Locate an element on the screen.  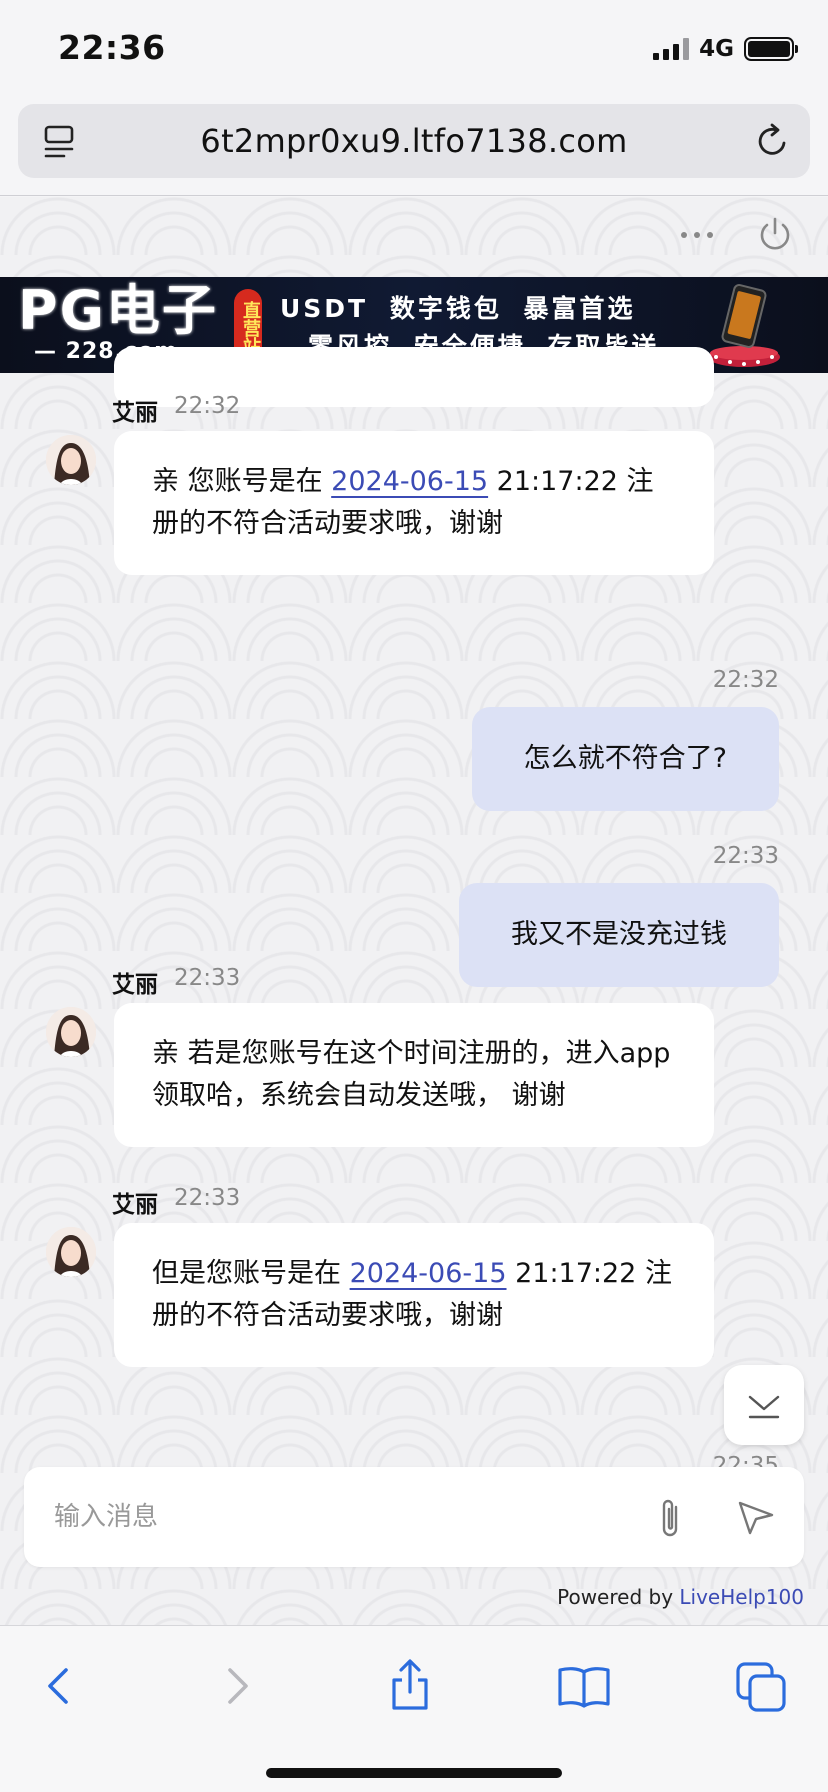
message-text: 但是您账号是在 is located at coordinates (251, 1273).